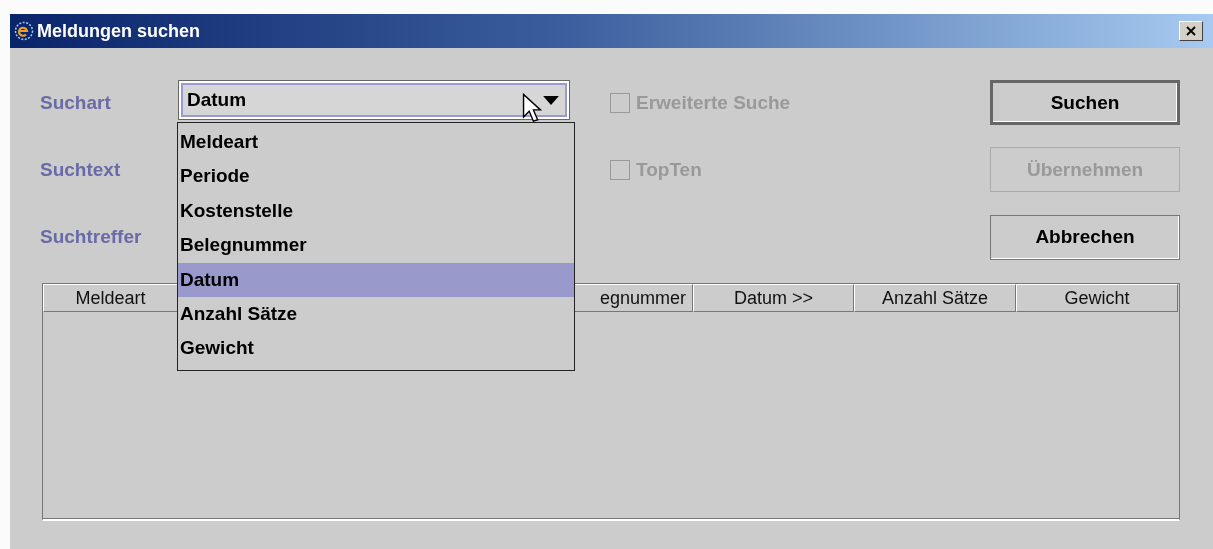 The image size is (1213, 549). I want to click on dropdown-option: Datum, so click(376, 279).